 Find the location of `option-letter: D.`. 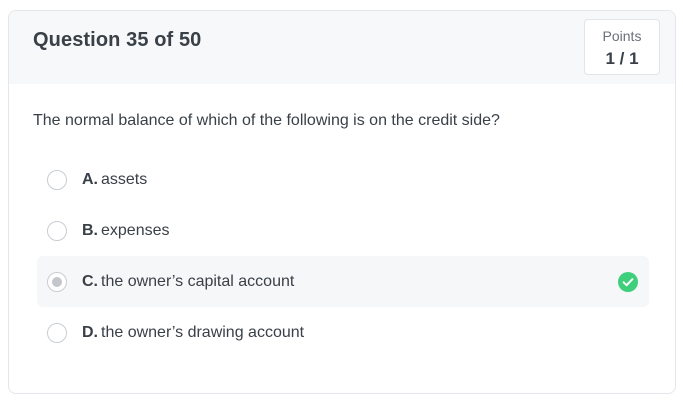

option-letter: D. is located at coordinates (90, 332).